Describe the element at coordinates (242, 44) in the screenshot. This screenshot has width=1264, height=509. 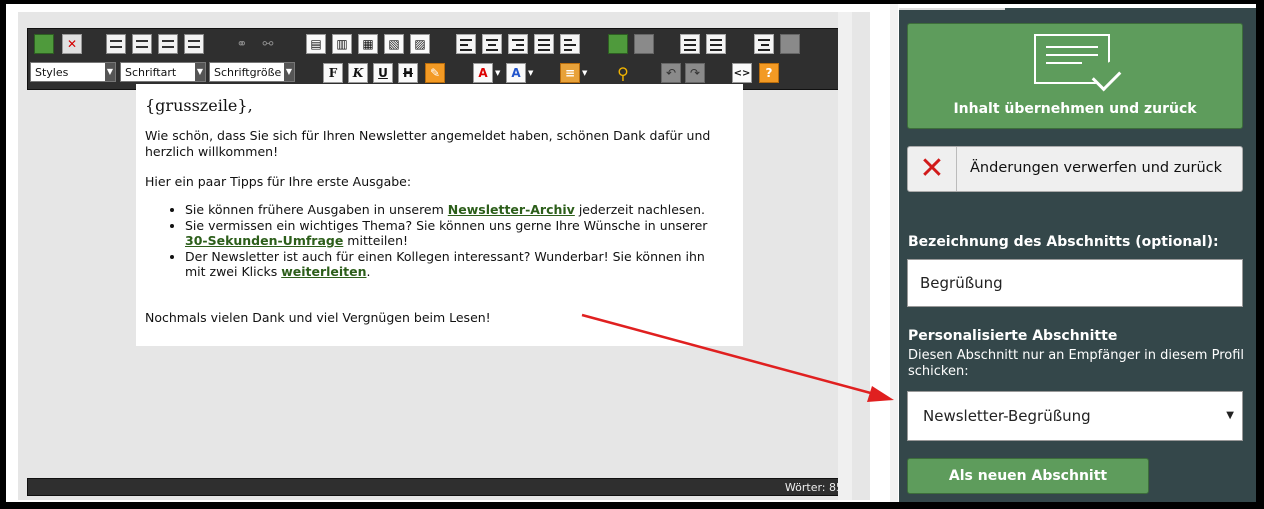
I see `link-icon: ⚭` at that location.